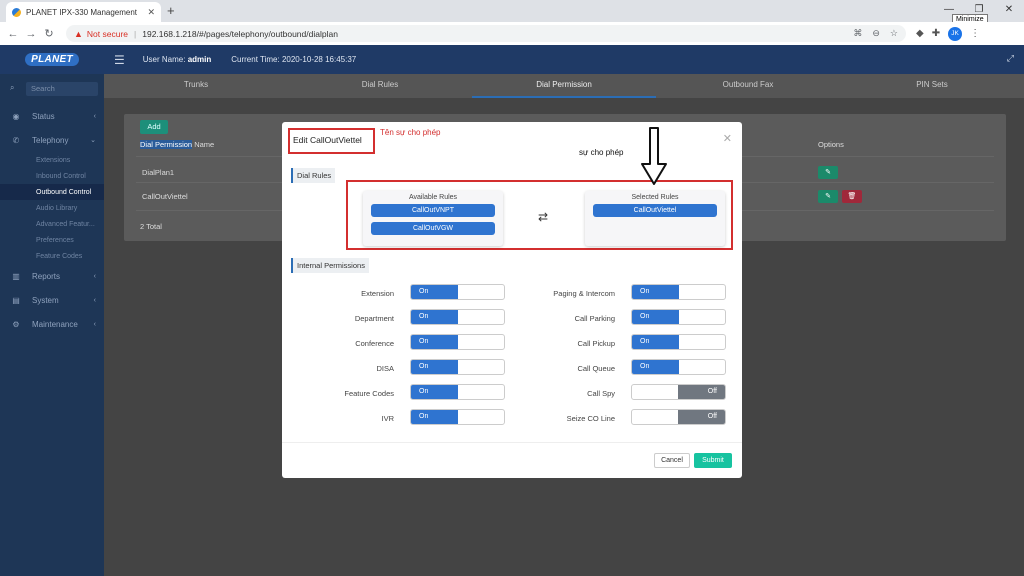  What do you see at coordinates (678, 317) in the screenshot?
I see `call-parking-toggle: On` at bounding box center [678, 317].